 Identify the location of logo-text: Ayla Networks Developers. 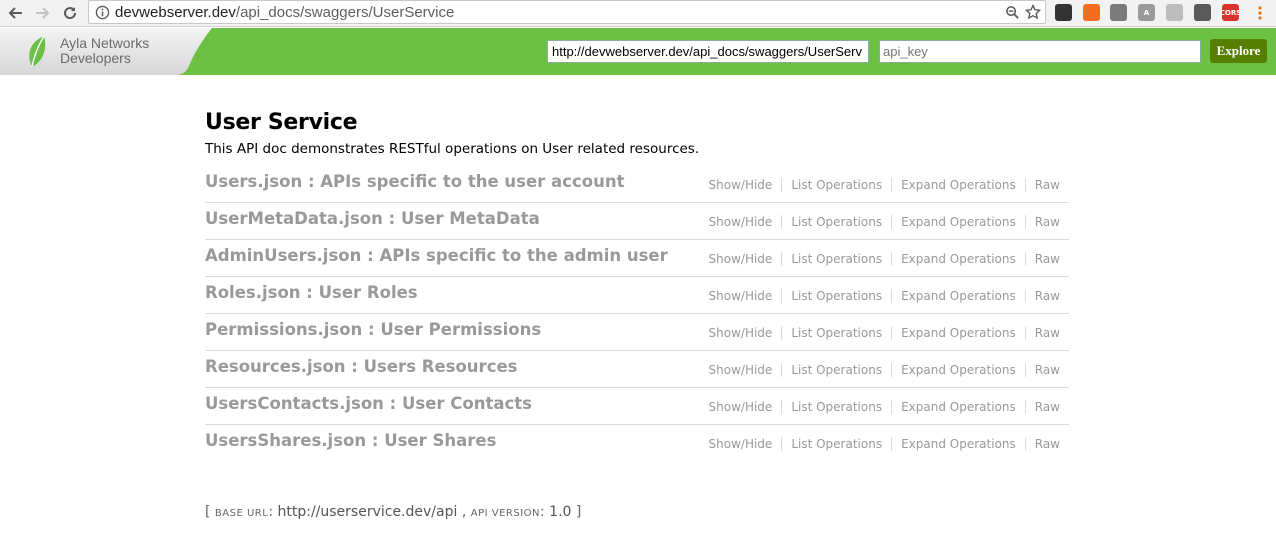
(104, 51).